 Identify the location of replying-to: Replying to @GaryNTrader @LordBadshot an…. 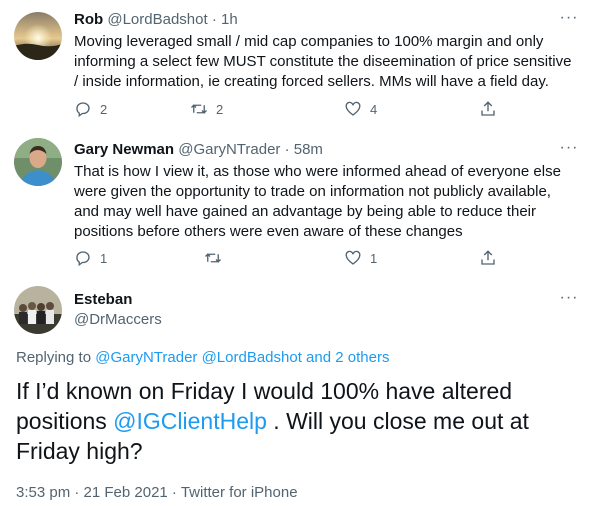
(202, 358).